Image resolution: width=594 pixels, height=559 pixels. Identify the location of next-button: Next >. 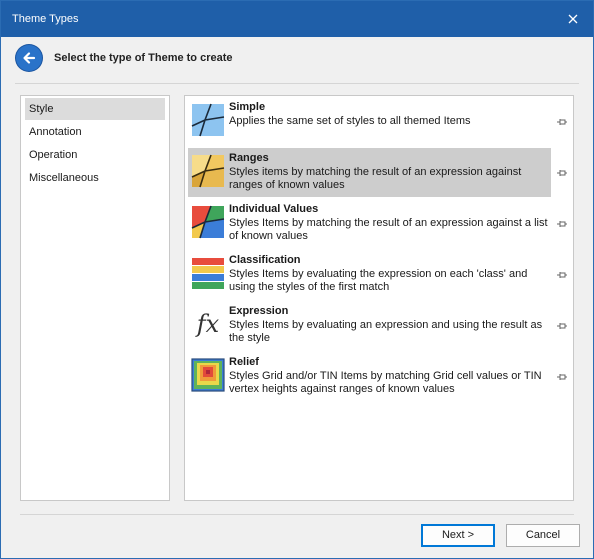
(458, 535).